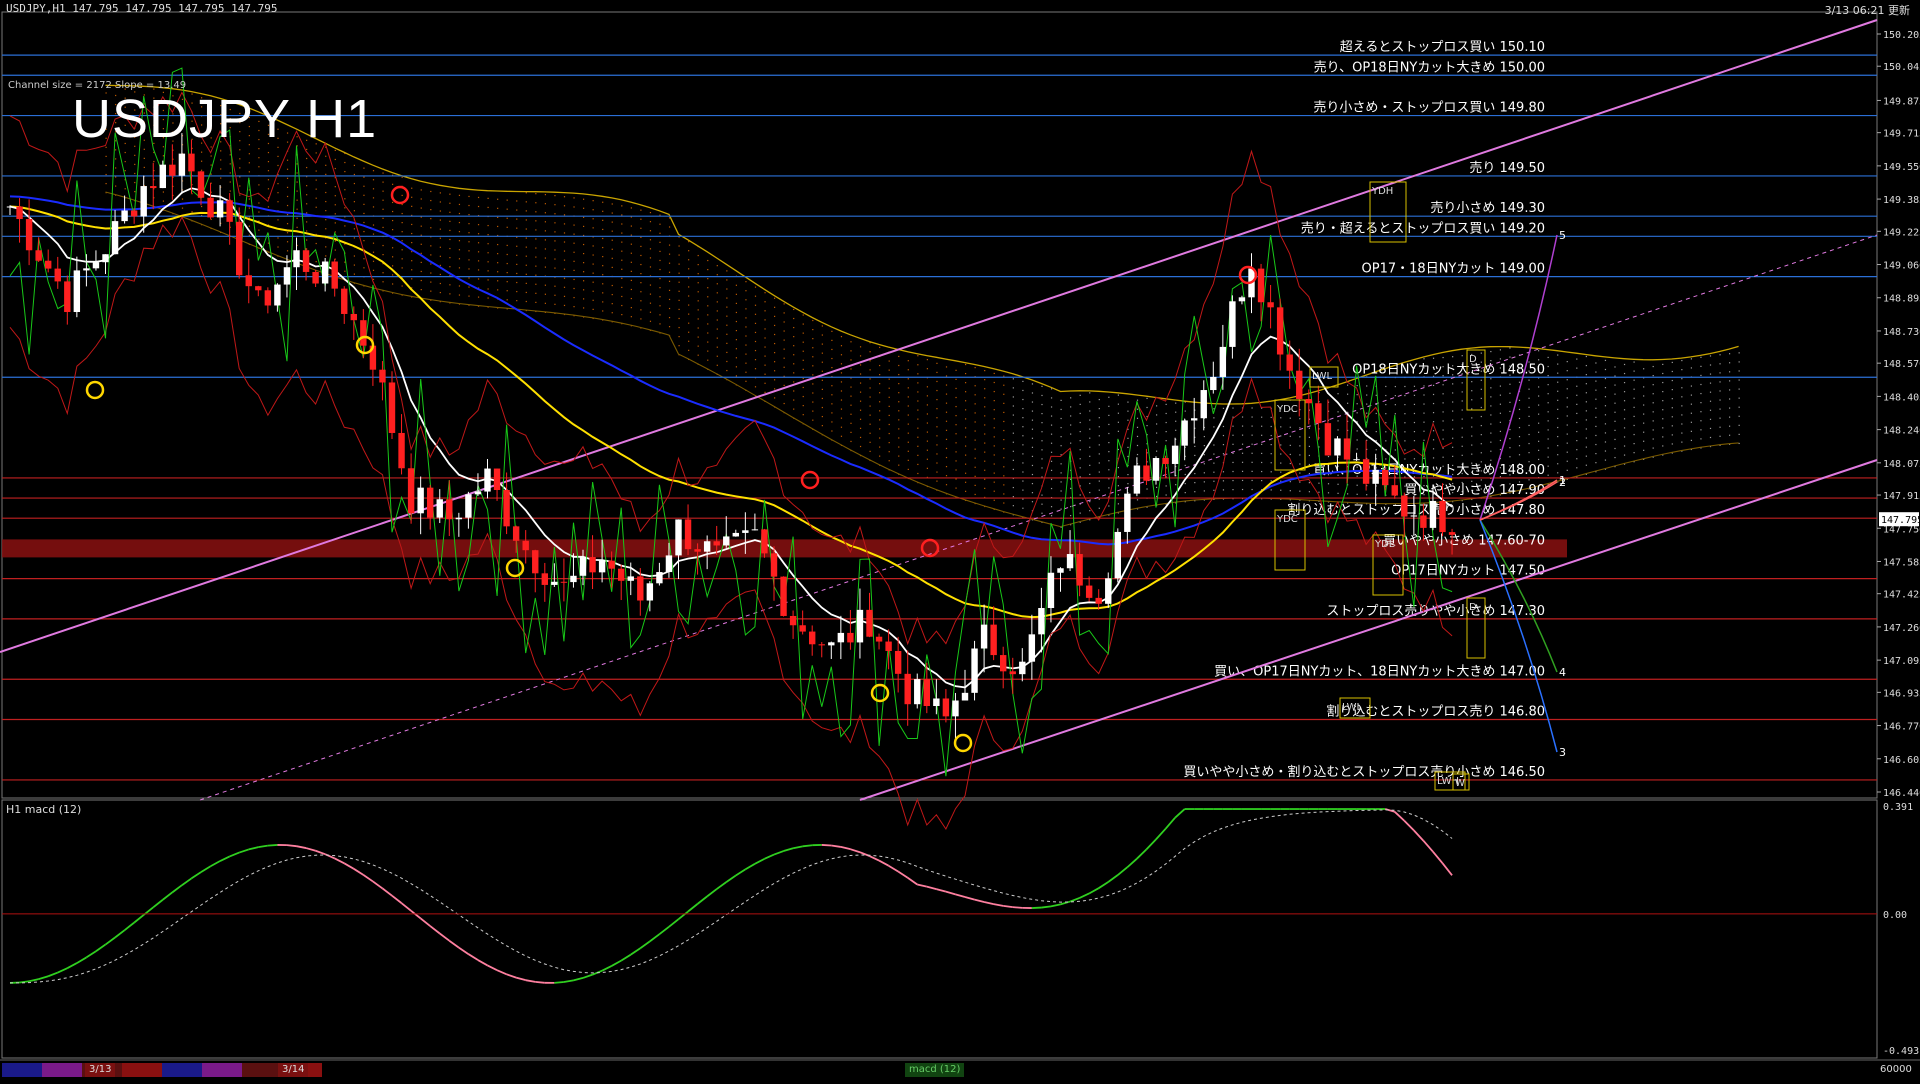 Image resolution: width=1920 pixels, height=1084 pixels. What do you see at coordinates (934, 1070) in the screenshot?
I see `status-tag: macd (12)` at bounding box center [934, 1070].